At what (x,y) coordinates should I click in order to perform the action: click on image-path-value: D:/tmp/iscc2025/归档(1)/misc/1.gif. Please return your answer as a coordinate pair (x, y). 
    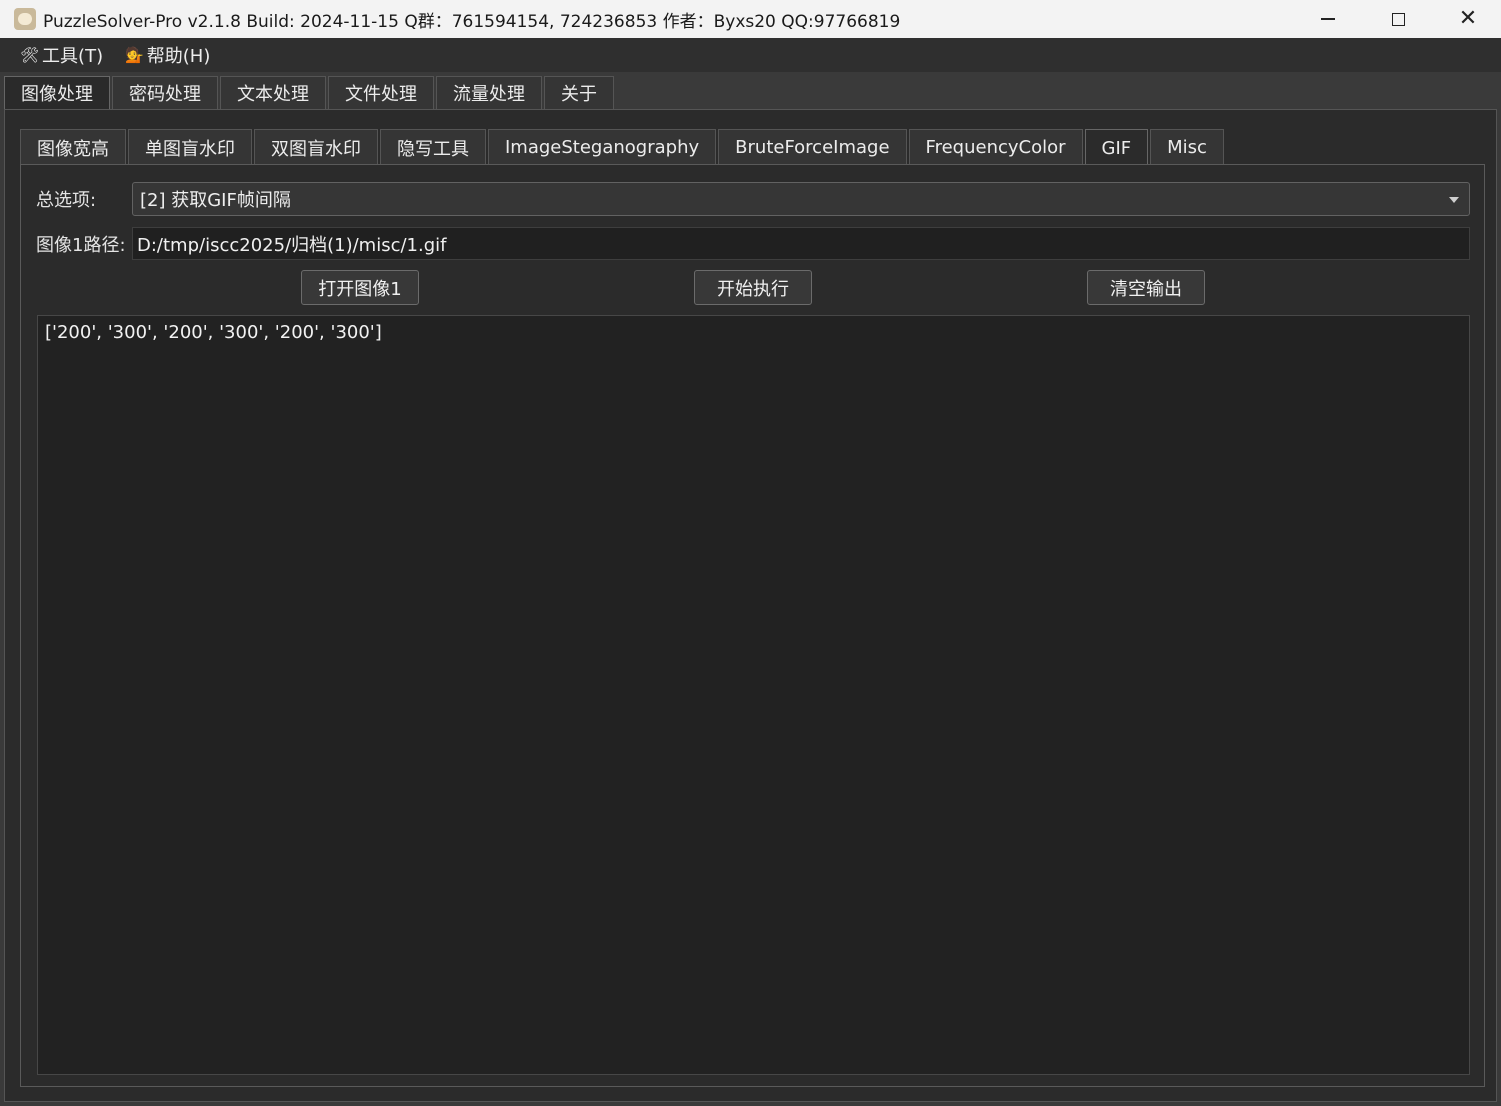
    Looking at the image, I should click on (292, 245).